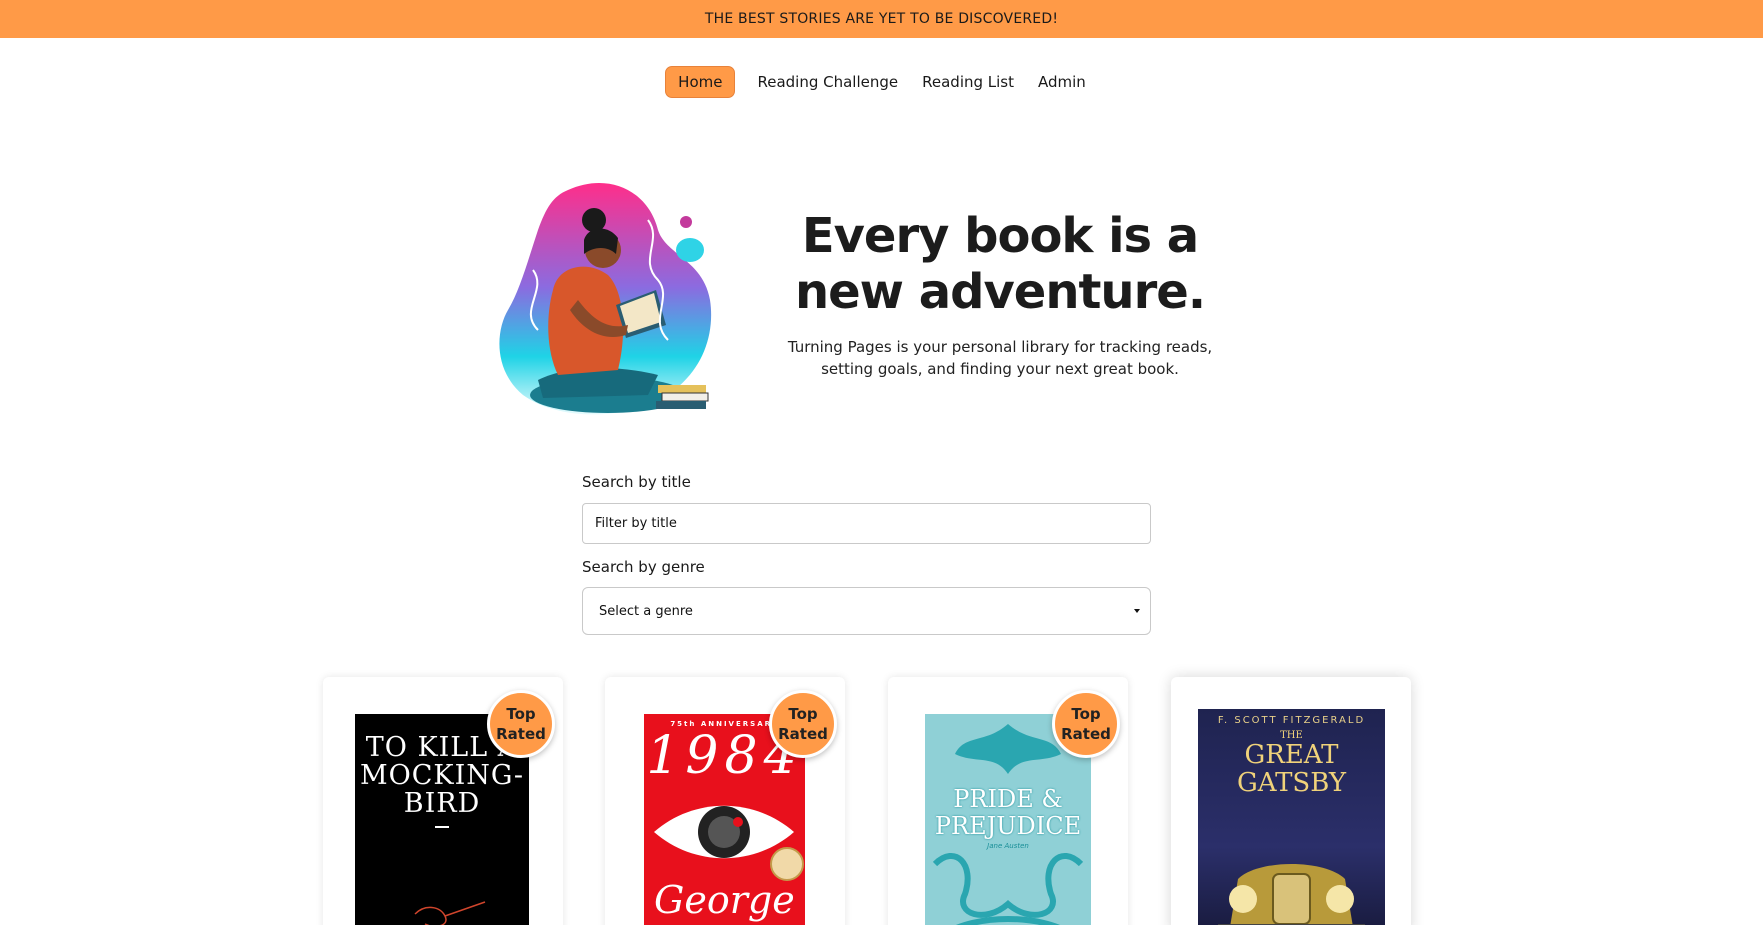 This screenshot has height=925, width=1763. I want to click on cover-title-line: BIRD, so click(442, 803).